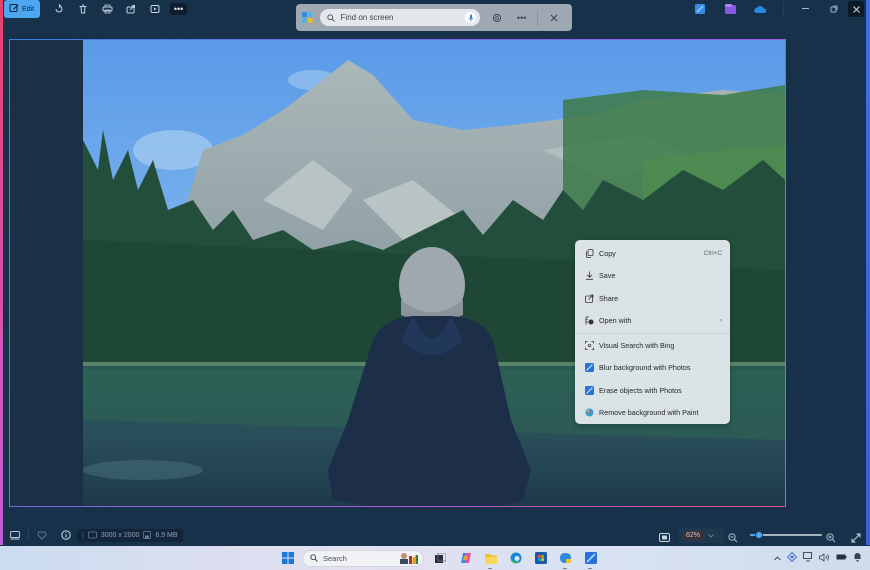 The height and width of the screenshot is (570, 870). What do you see at coordinates (652, 253) in the screenshot?
I see `menu-item-copy: Copy Ctrl+C` at bounding box center [652, 253].